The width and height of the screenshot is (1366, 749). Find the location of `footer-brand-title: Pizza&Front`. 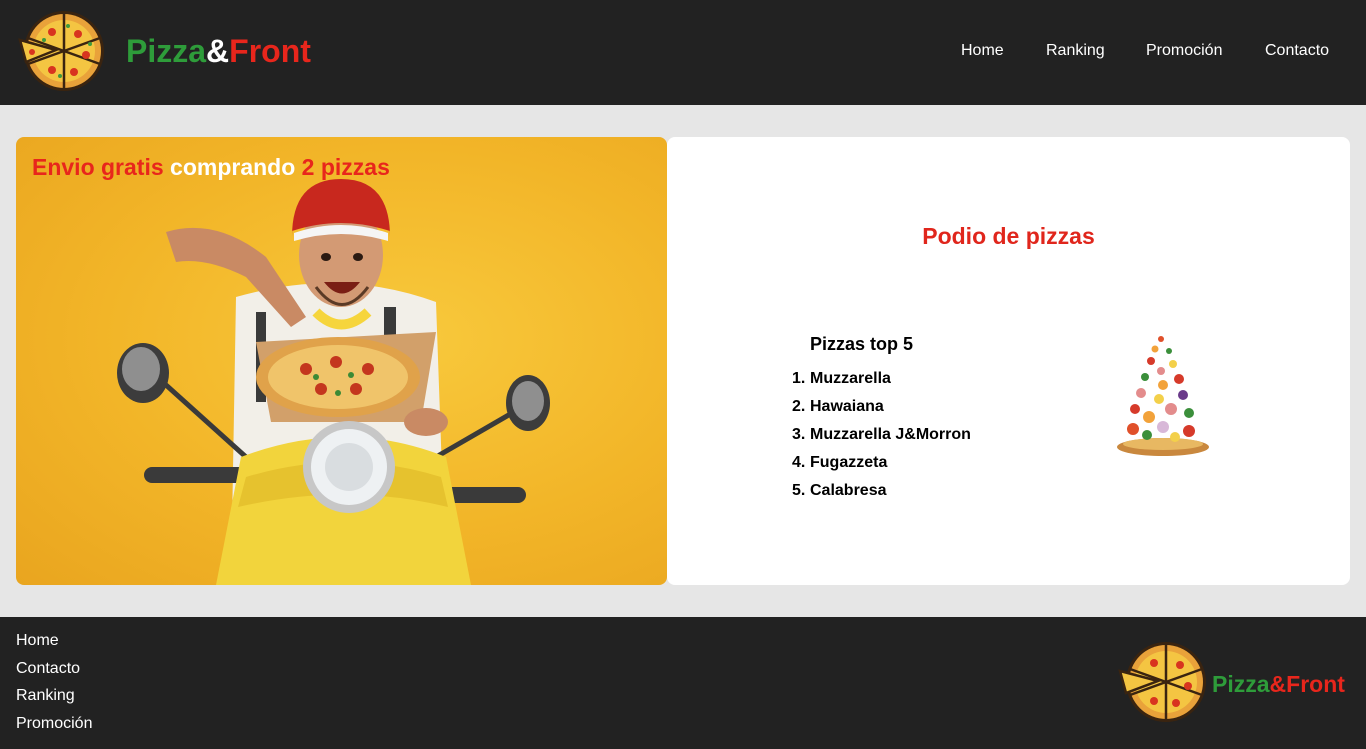

footer-brand-title: Pizza&Front is located at coordinates (1278, 684).